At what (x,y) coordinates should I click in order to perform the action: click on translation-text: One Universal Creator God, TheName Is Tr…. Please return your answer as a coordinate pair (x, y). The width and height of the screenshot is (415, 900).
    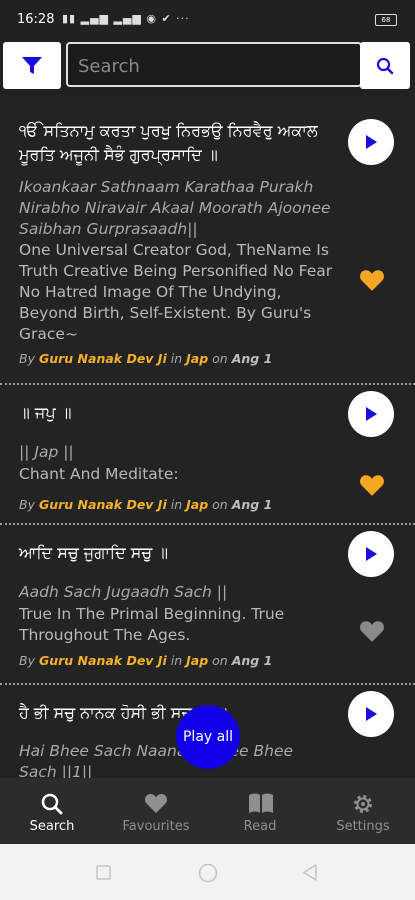
    Looking at the image, I should click on (176, 292).